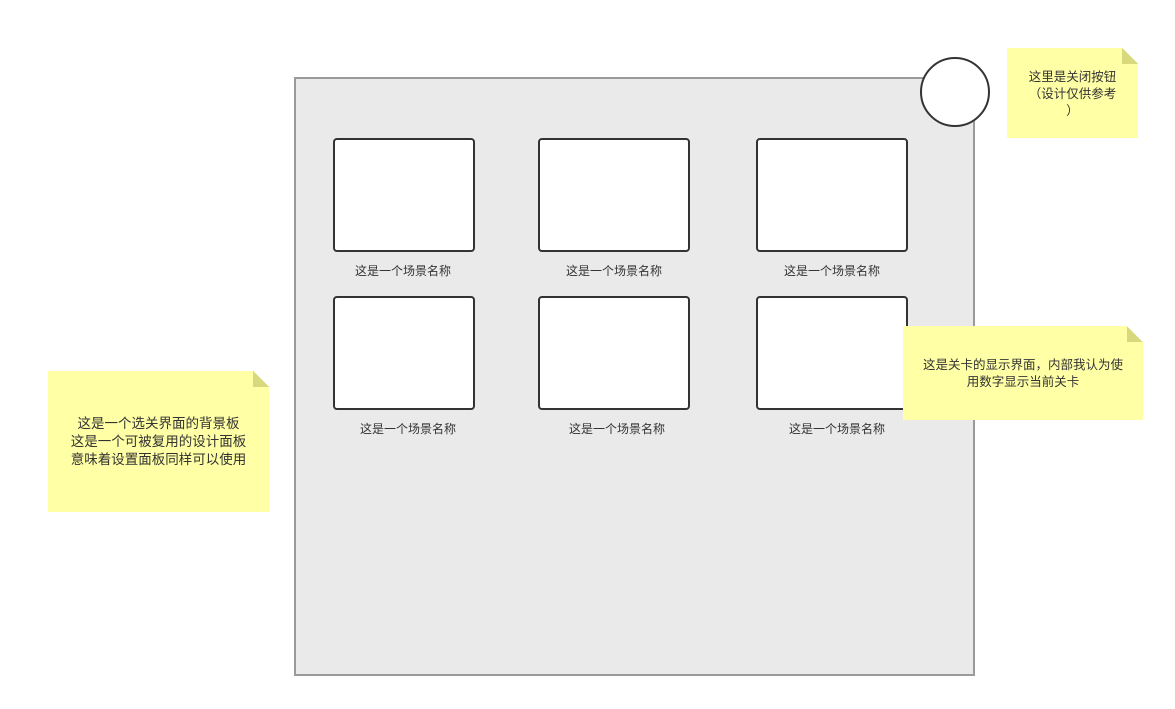 The image size is (1175, 709). Describe the element at coordinates (614, 271) in the screenshot. I see `level-name-2: 这是一个场景名称` at that location.